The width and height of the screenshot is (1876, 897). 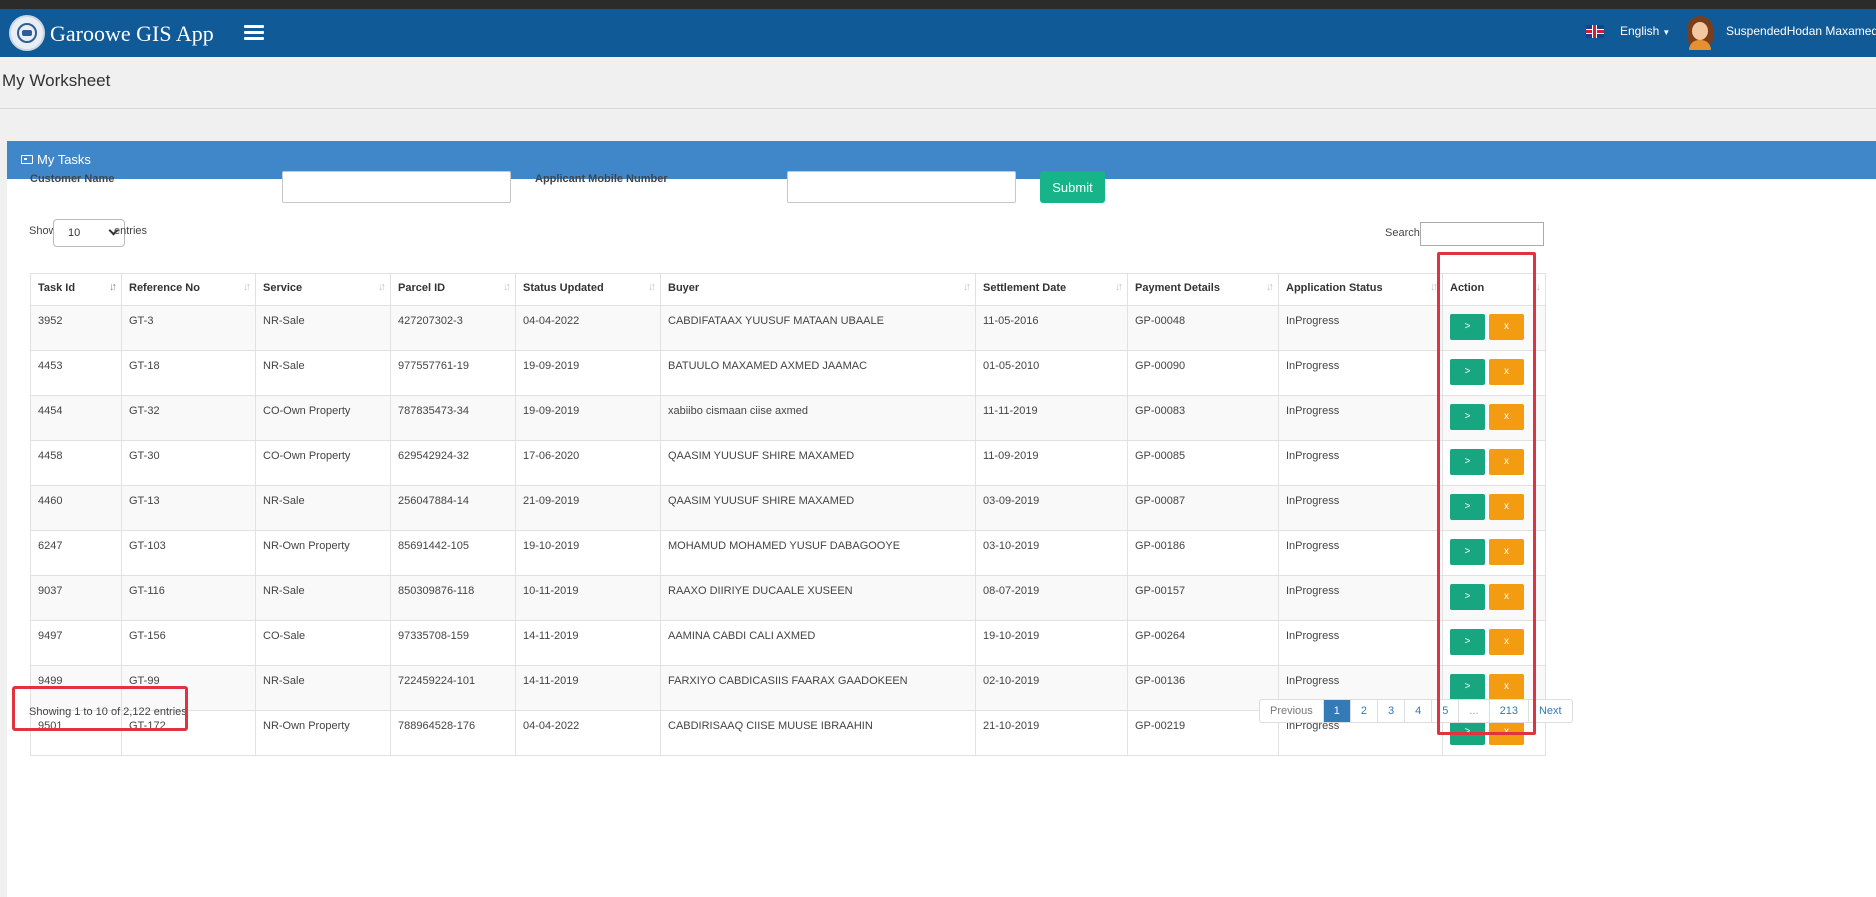 What do you see at coordinates (818, 289) in the screenshot?
I see `col-header-buyer: Buyer ↓↑` at bounding box center [818, 289].